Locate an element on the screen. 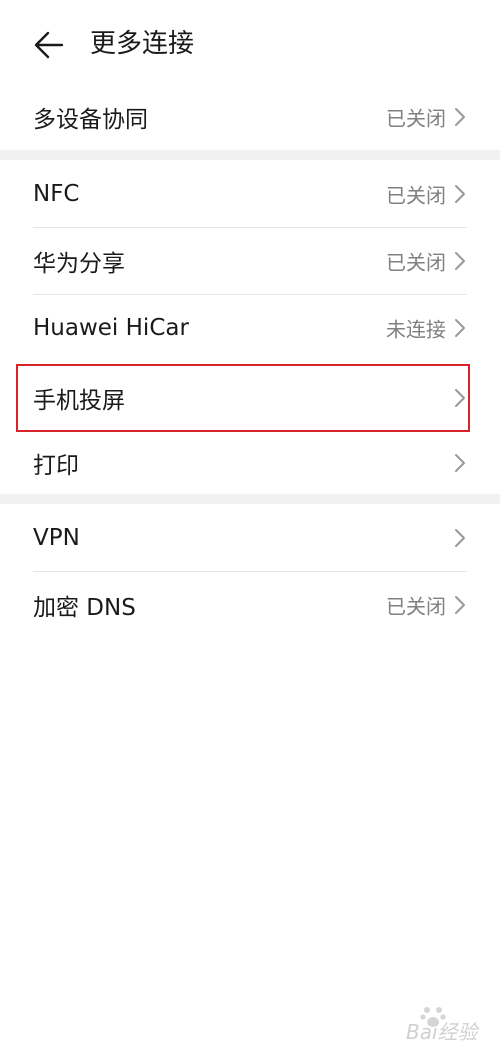 The height and width of the screenshot is (1054, 500). back-arrow-icon is located at coordinates (49, 45).